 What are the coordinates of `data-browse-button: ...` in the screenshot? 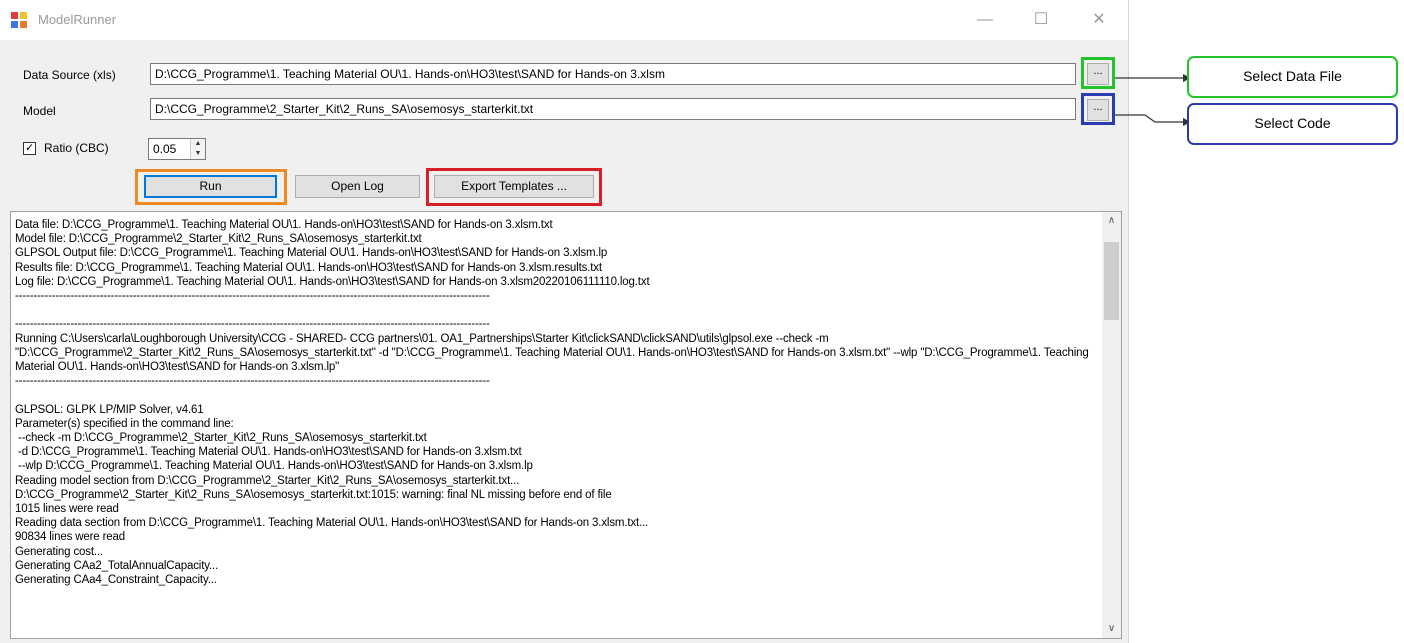 It's located at (1098, 74).